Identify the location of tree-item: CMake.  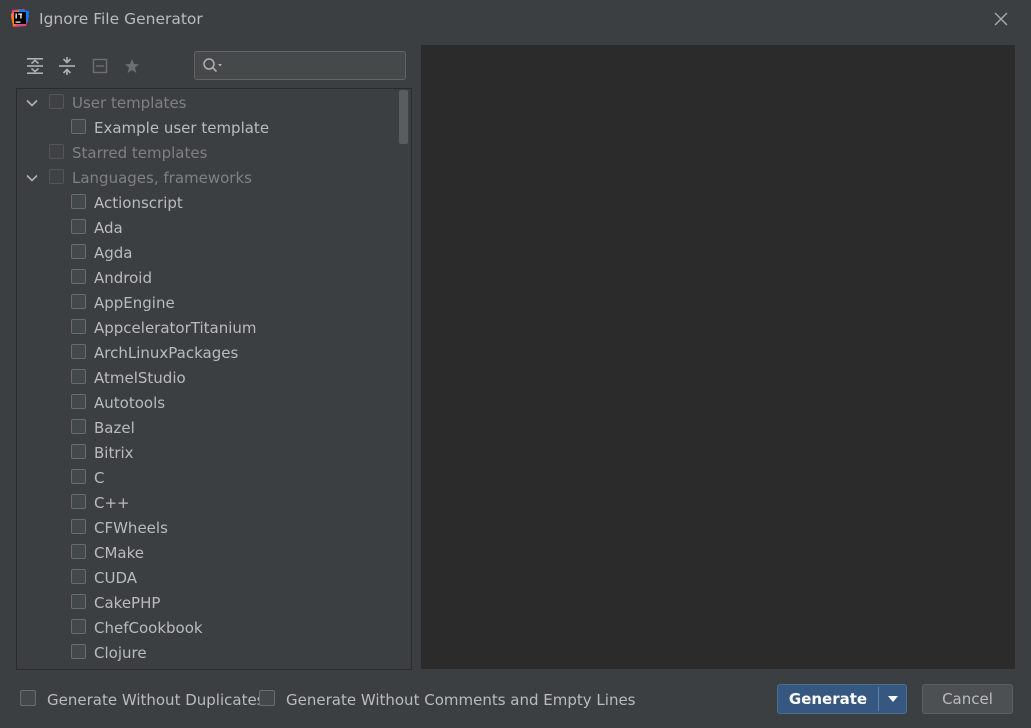
(207, 553).